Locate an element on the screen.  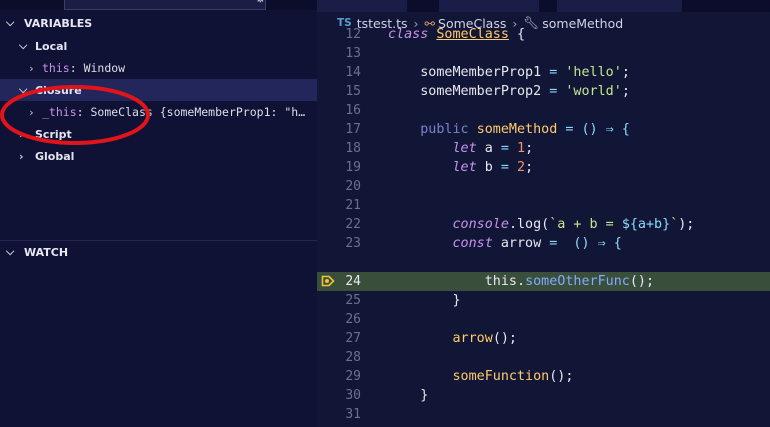
watch-title: WATCH is located at coordinates (46, 252).